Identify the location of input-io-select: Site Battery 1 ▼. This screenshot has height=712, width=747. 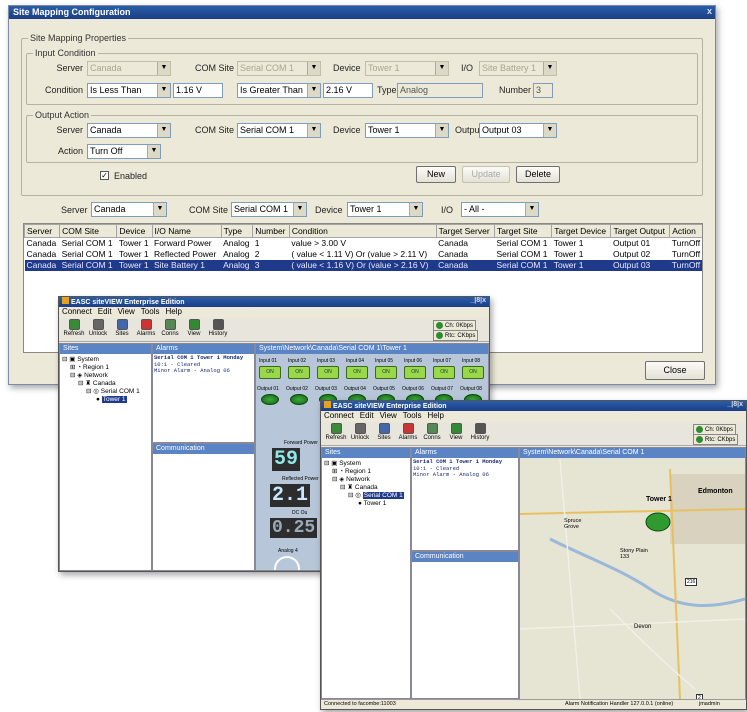
(518, 68).